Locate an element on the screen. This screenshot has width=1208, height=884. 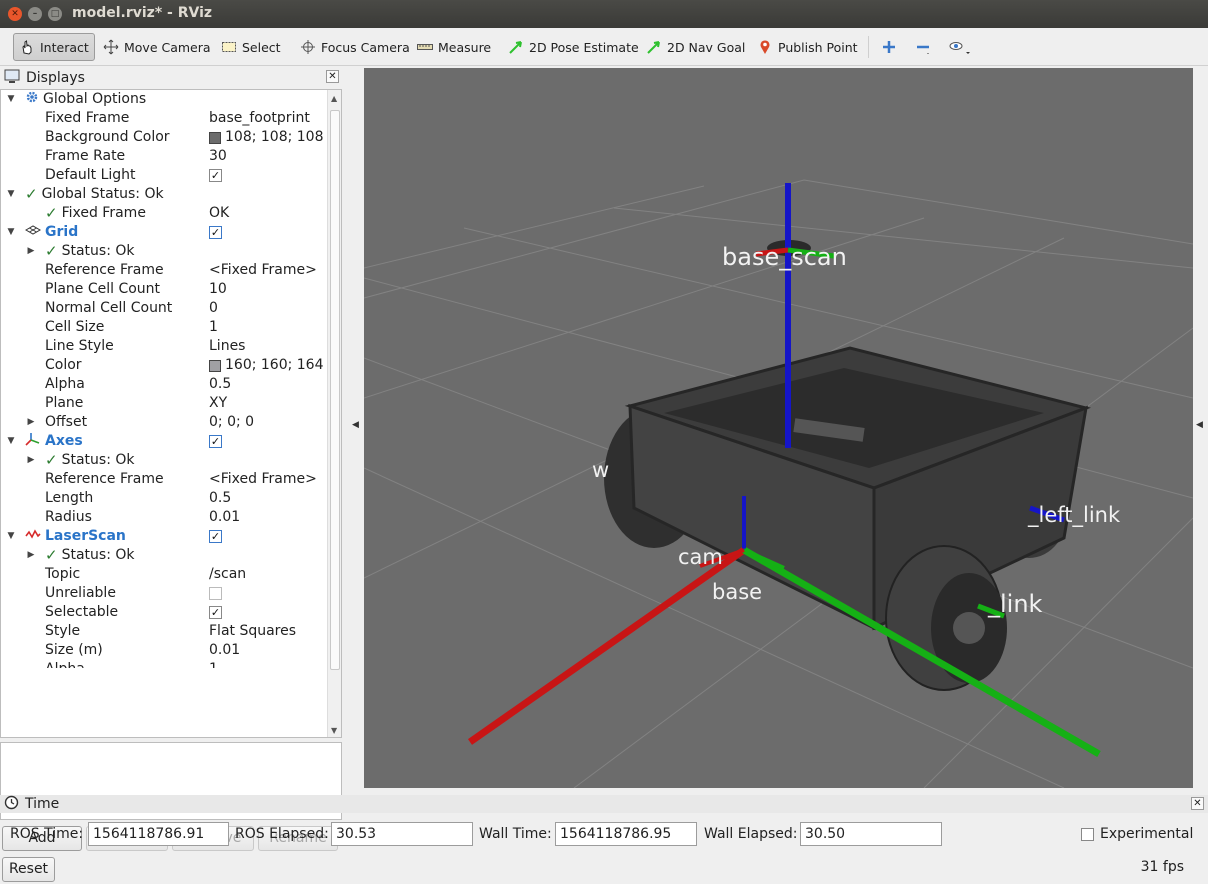
scroll-down-icon: ▼ is located at coordinates (334, 730).